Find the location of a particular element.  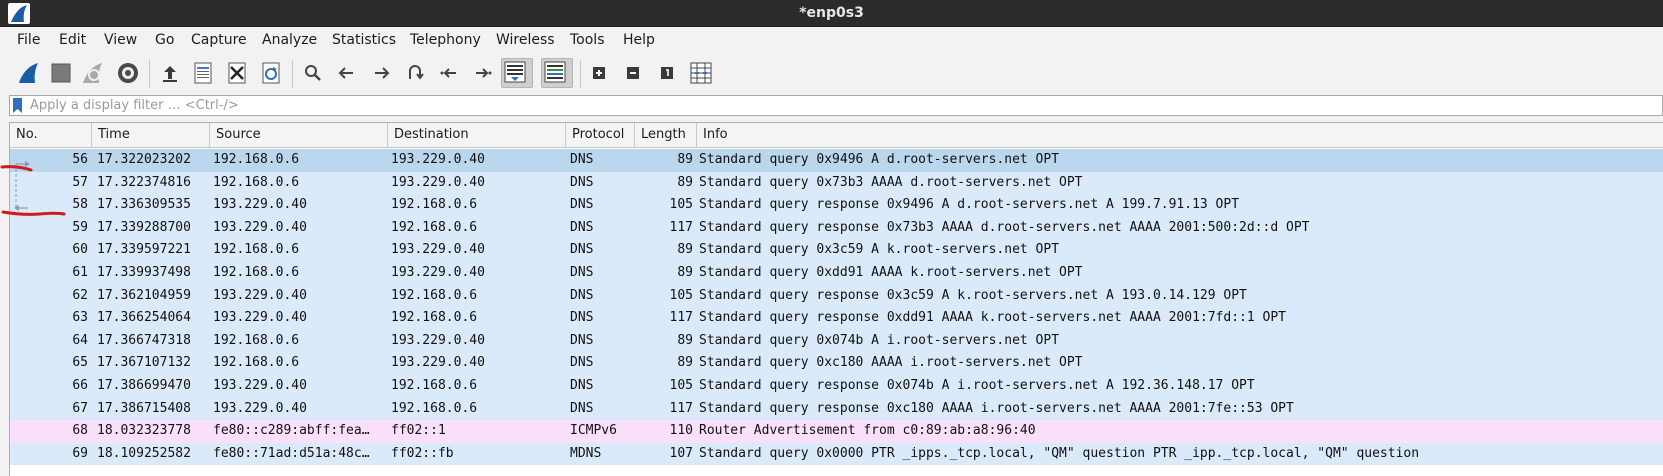

cell-length: 117 is located at coordinates (681, 318).